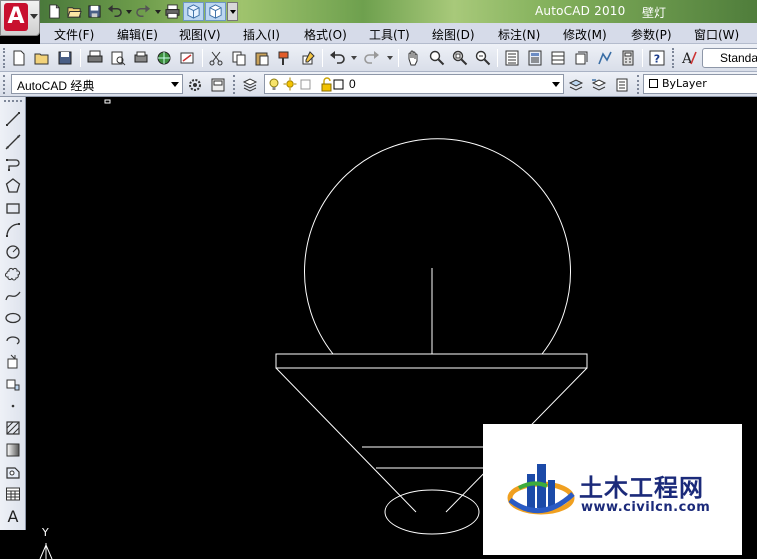 This screenshot has width=757, height=559. I want to click on workspace-3d-icon, so click(193, 11).